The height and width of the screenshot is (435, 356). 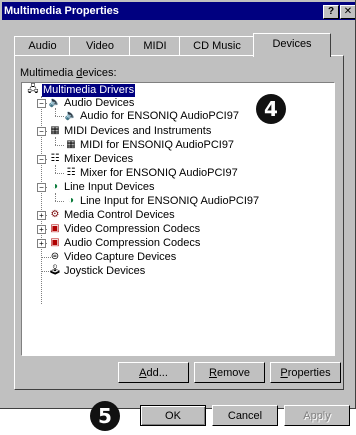 What do you see at coordinates (245, 415) in the screenshot?
I see `cancel-button: Cancel` at bounding box center [245, 415].